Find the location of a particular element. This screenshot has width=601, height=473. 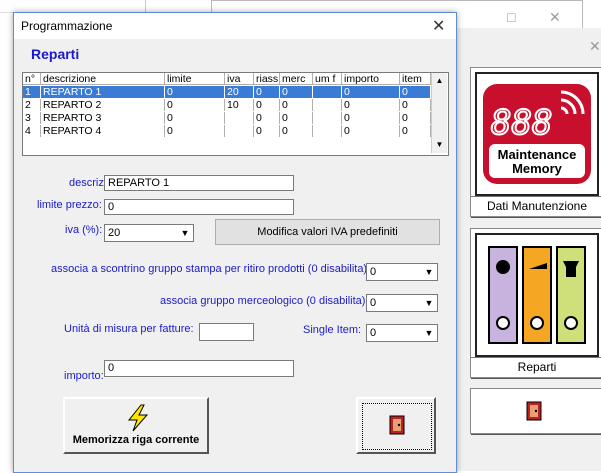

maintenance-tile: 888 Maintenance Memory Dati Manutenzione is located at coordinates (535, 142).